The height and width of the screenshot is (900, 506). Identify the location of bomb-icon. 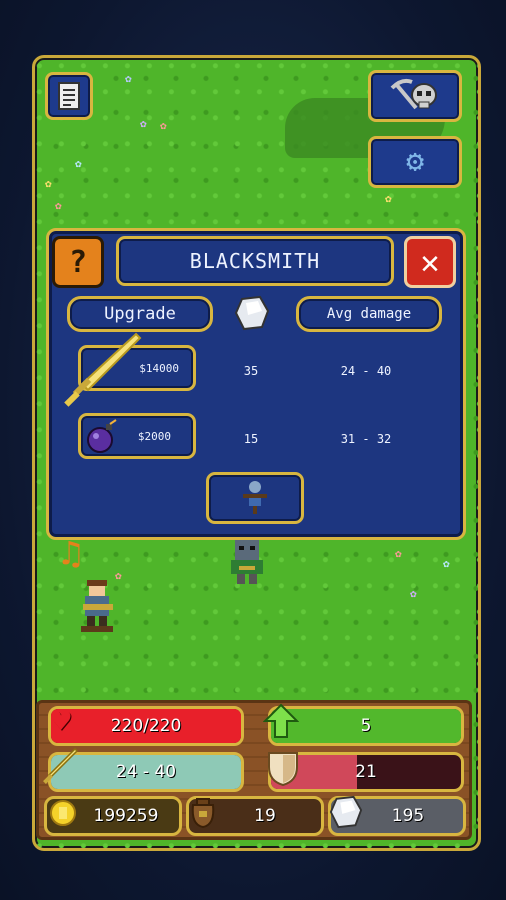
(102, 436).